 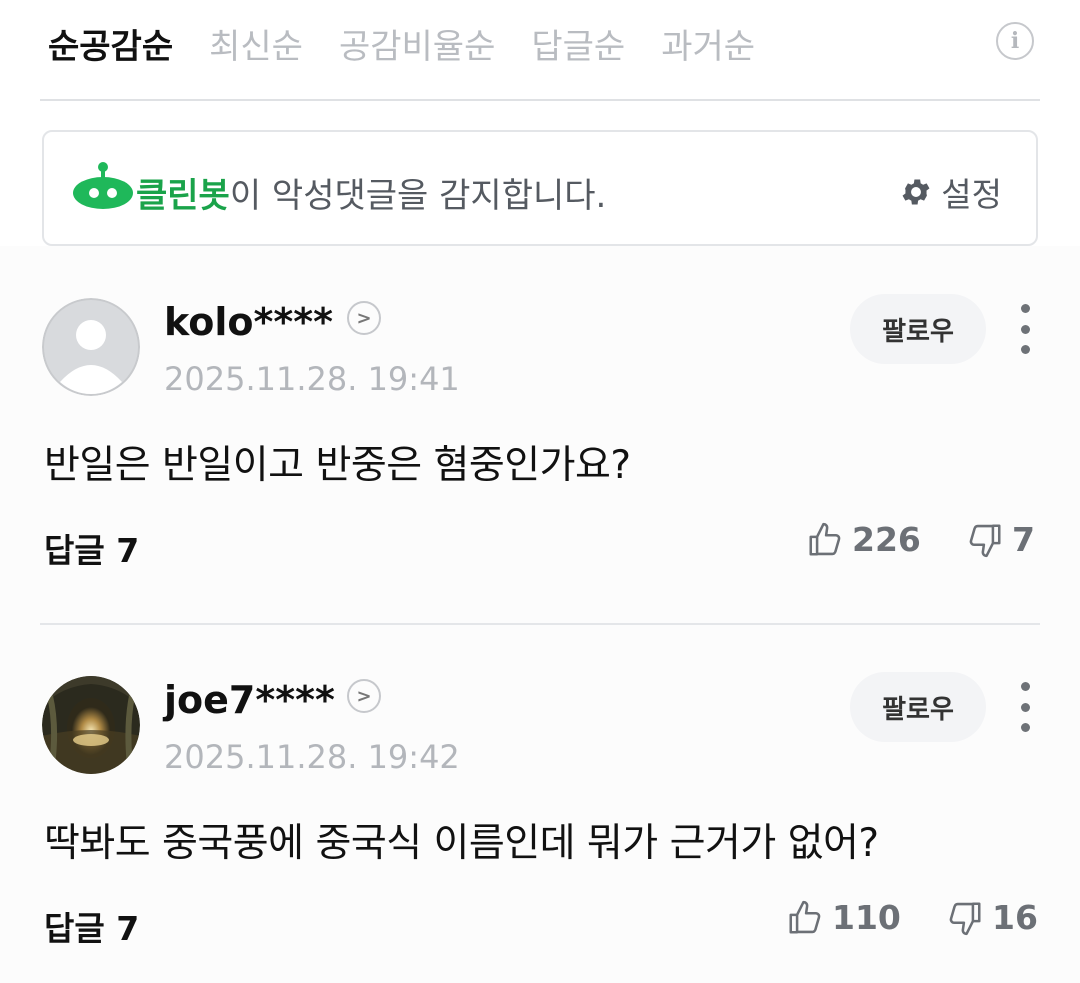 I want to click on cleanbot-robot-icon, so click(x=103, y=185).